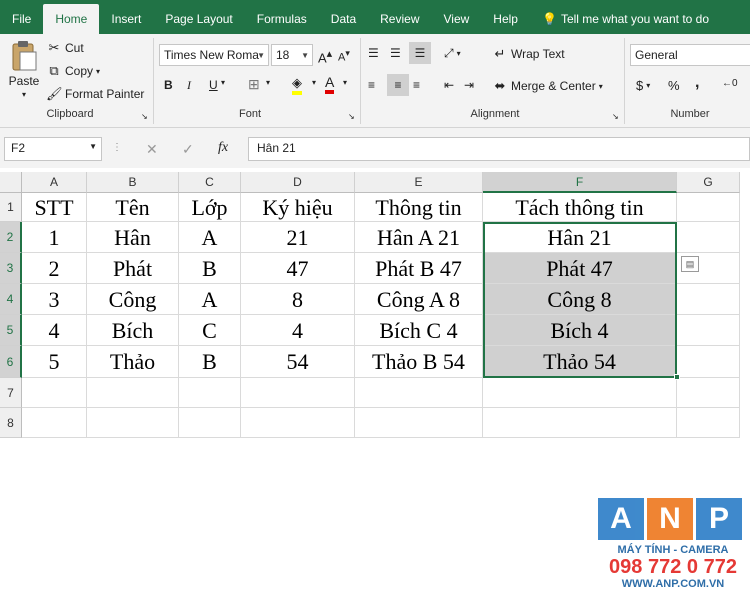 The width and height of the screenshot is (750, 608). Describe the element at coordinates (268, 82) in the screenshot. I see `borders-dropdown-icon: ▾` at that location.